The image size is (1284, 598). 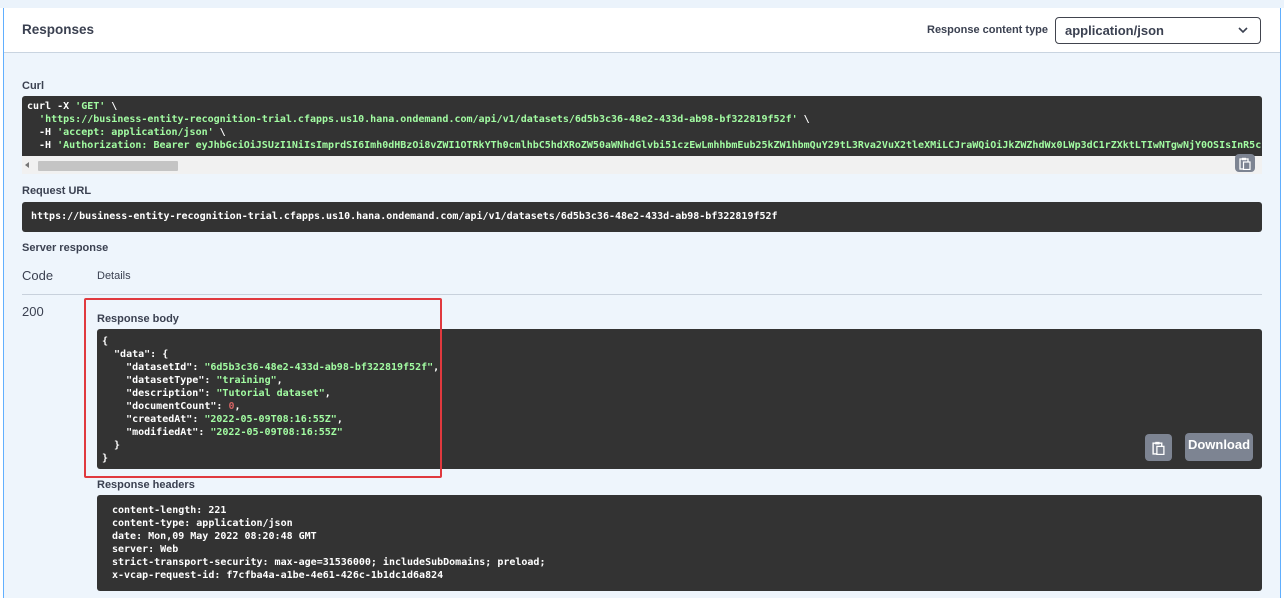 What do you see at coordinates (153, 393) in the screenshot?
I see `json-key: "description"` at bounding box center [153, 393].